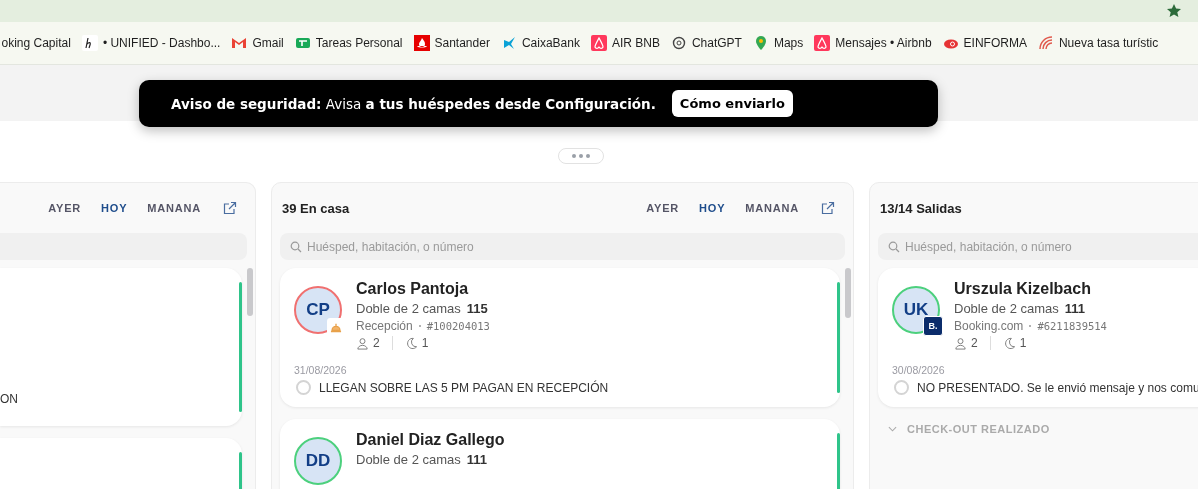 The height and width of the screenshot is (489, 1198). Describe the element at coordinates (706, 43) in the screenshot. I see `bookmark-item: ChatGPT` at that location.